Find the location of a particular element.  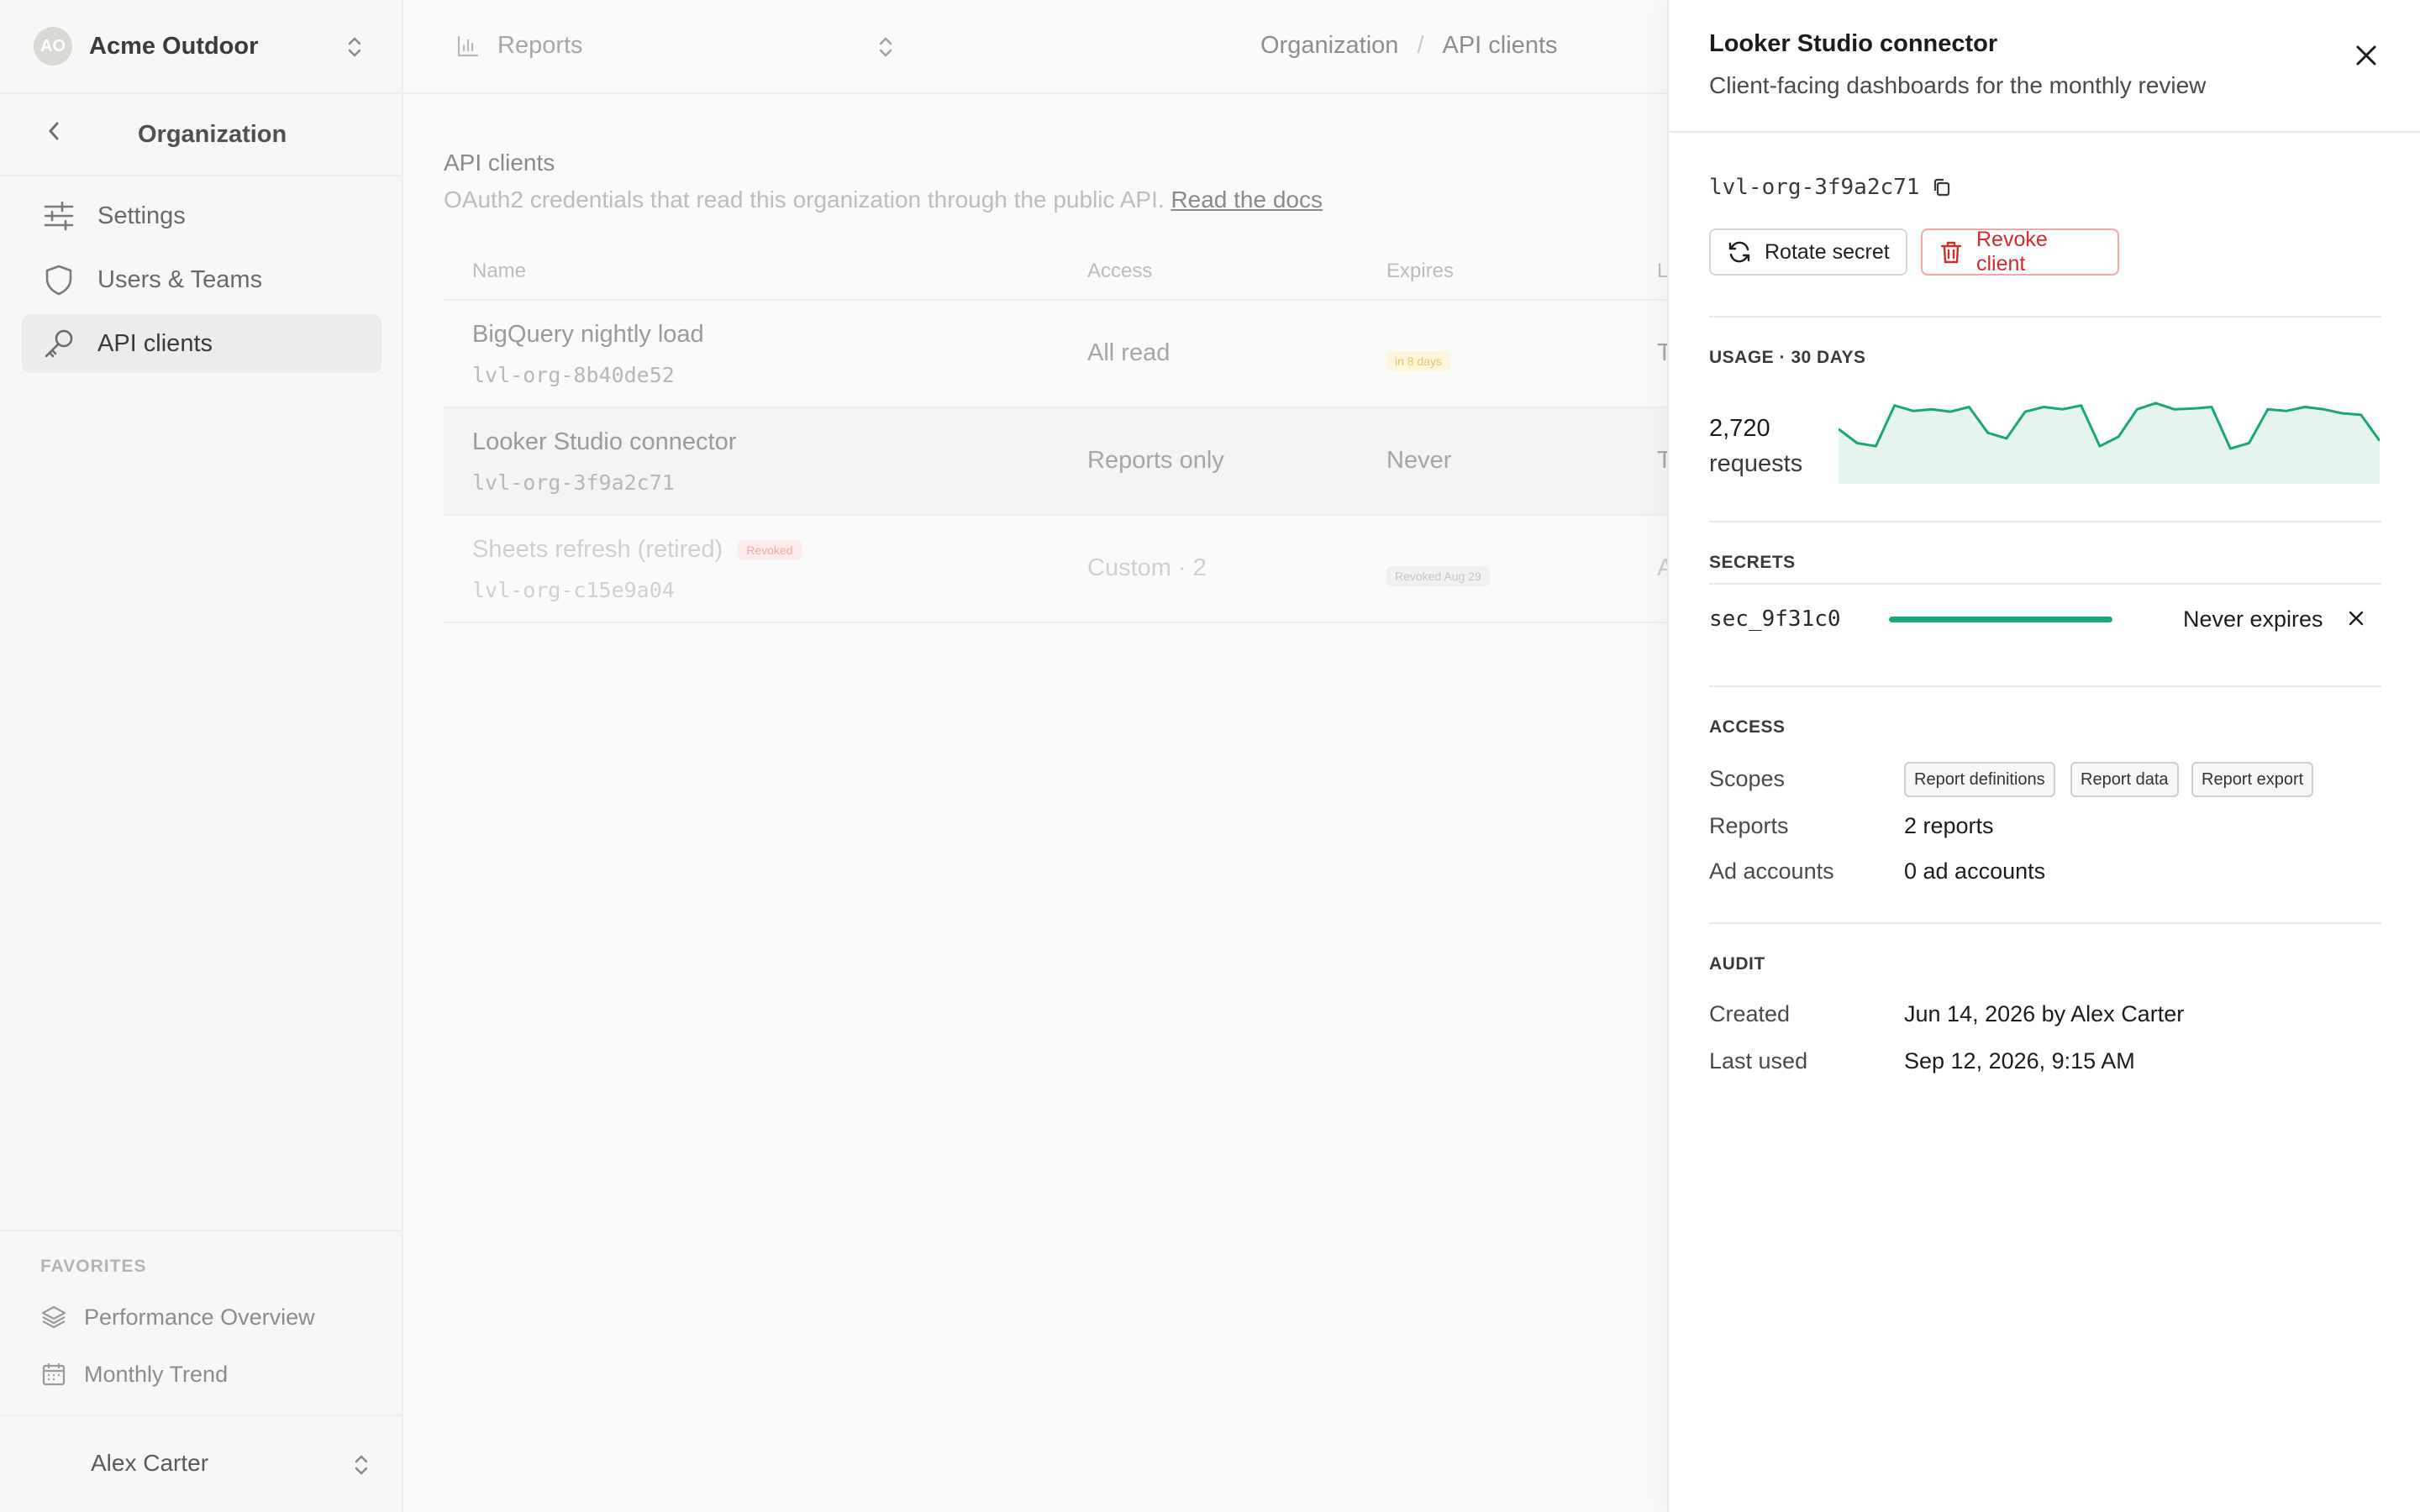

section-header: Organization is located at coordinates (201, 135).